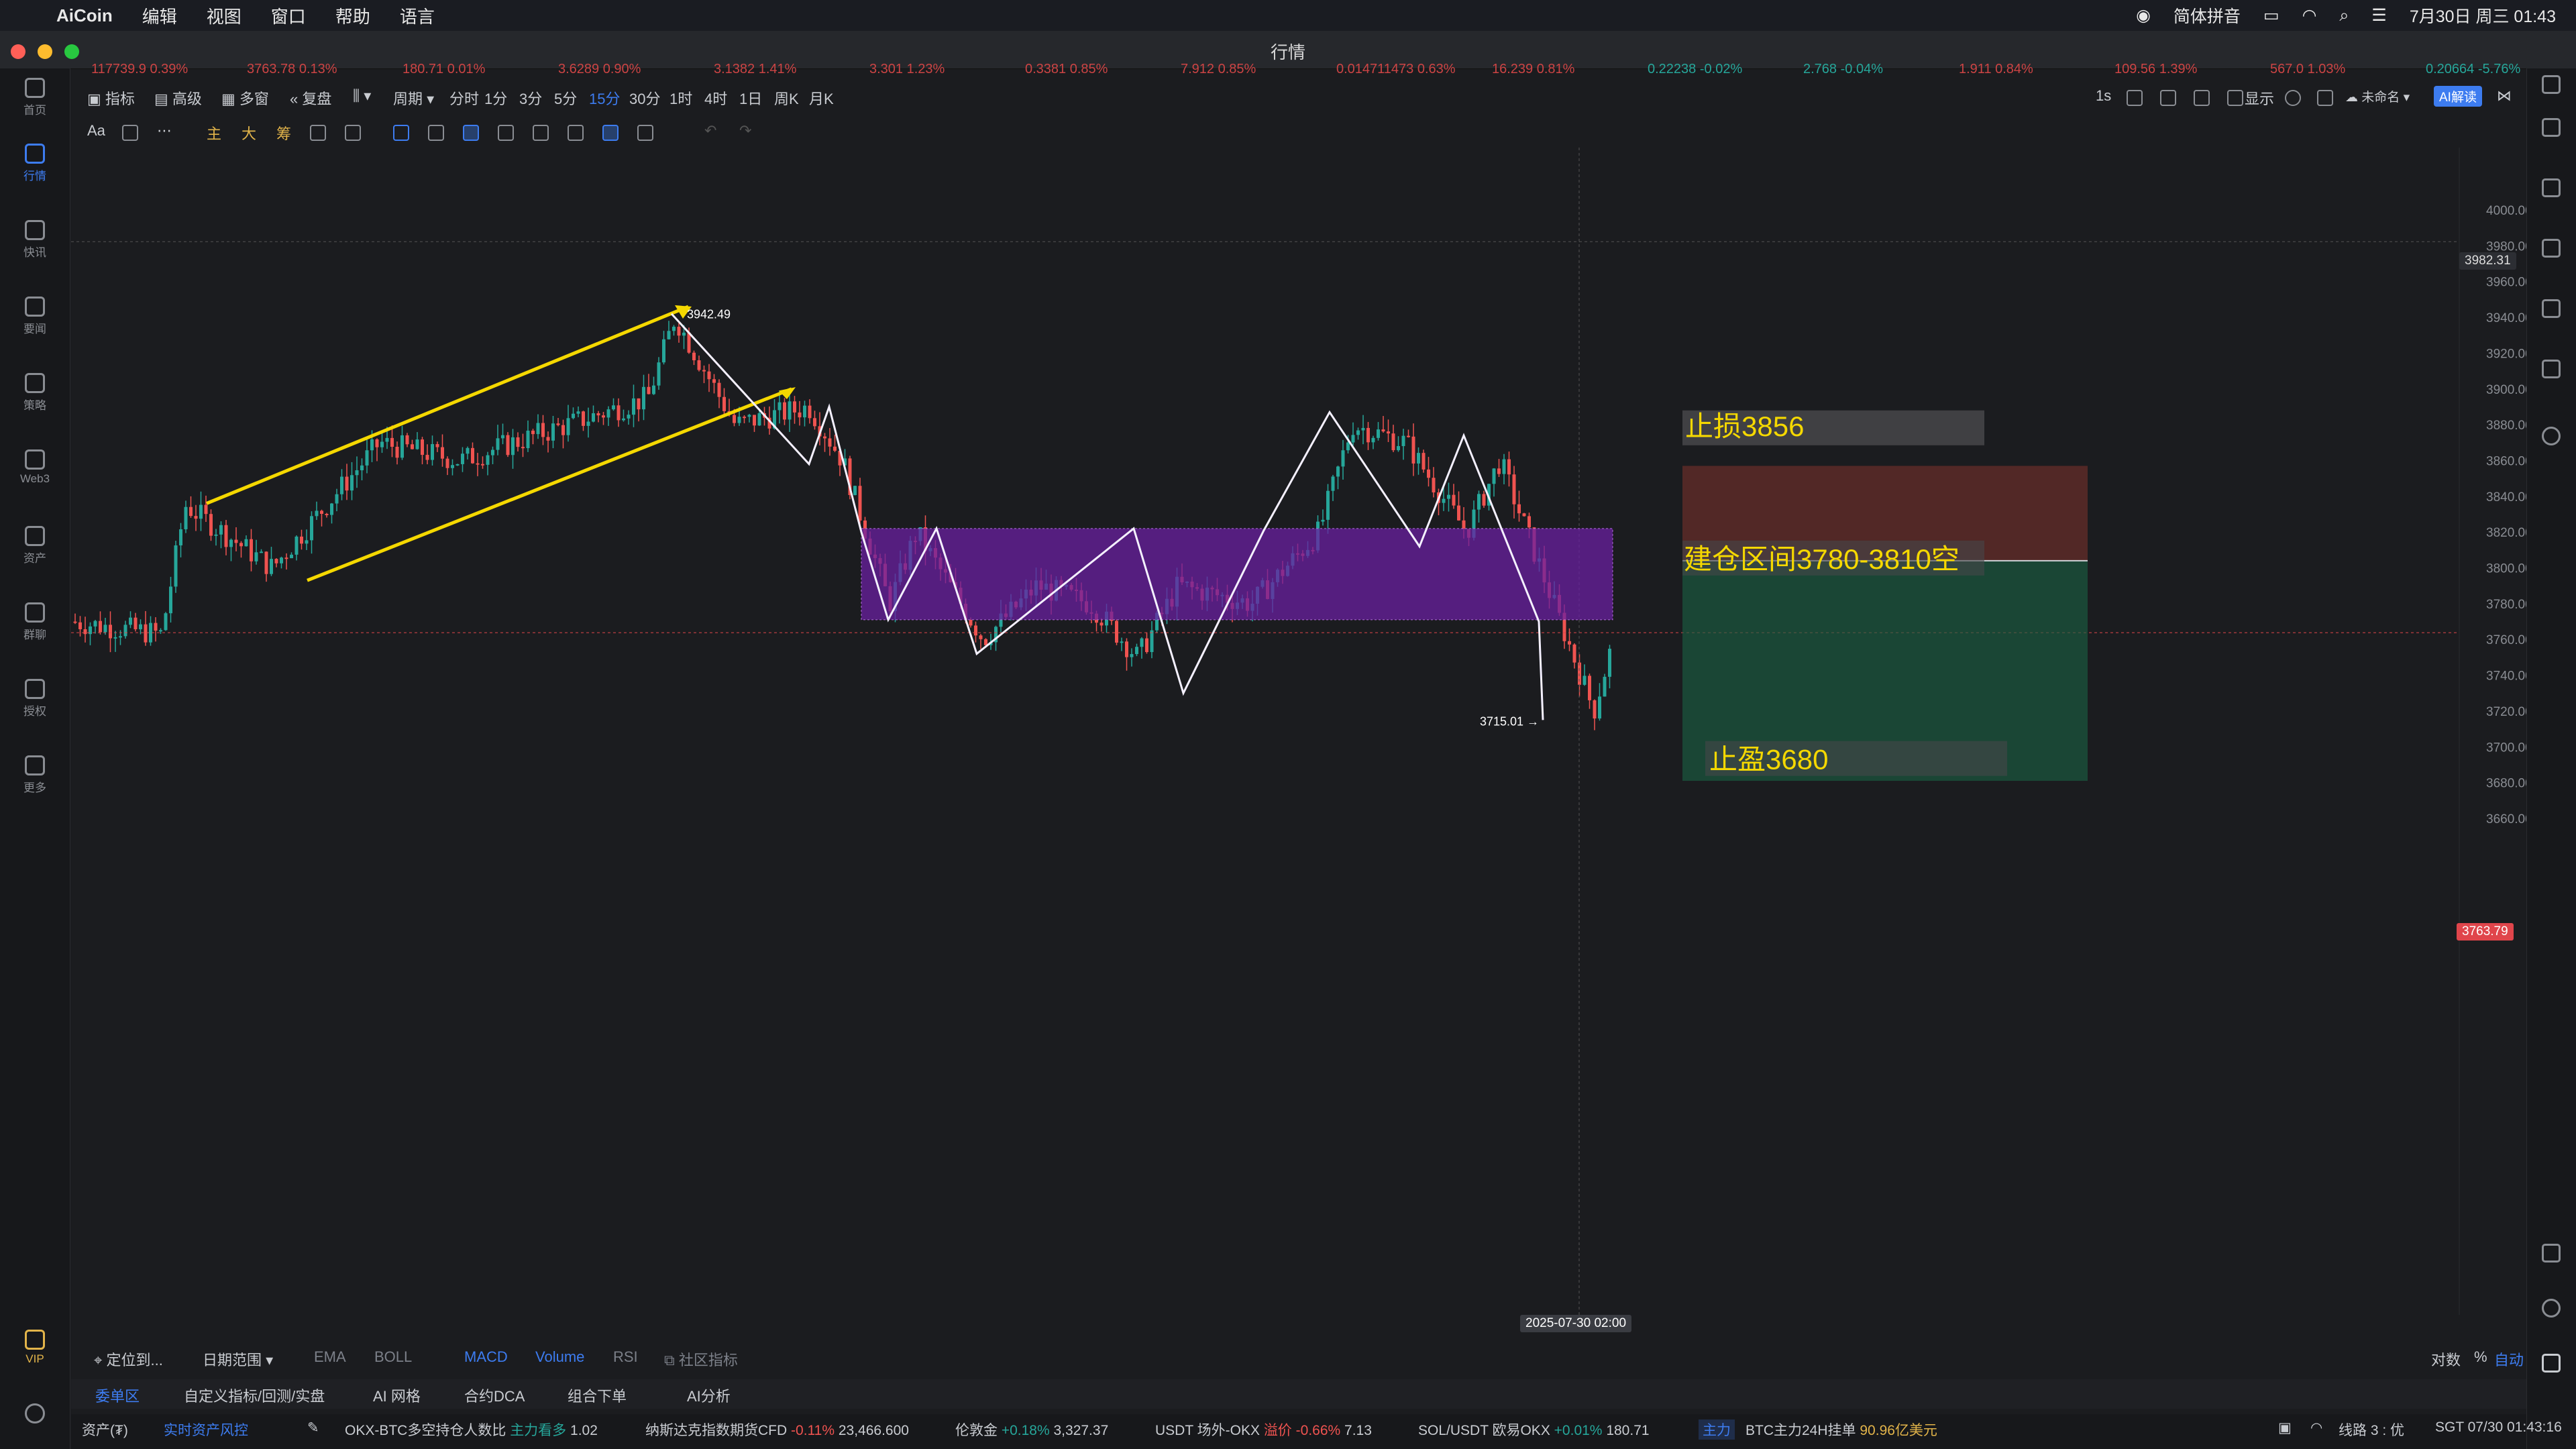 The image size is (2576, 1449). I want to click on menu-window: 窗口, so click(288, 15).